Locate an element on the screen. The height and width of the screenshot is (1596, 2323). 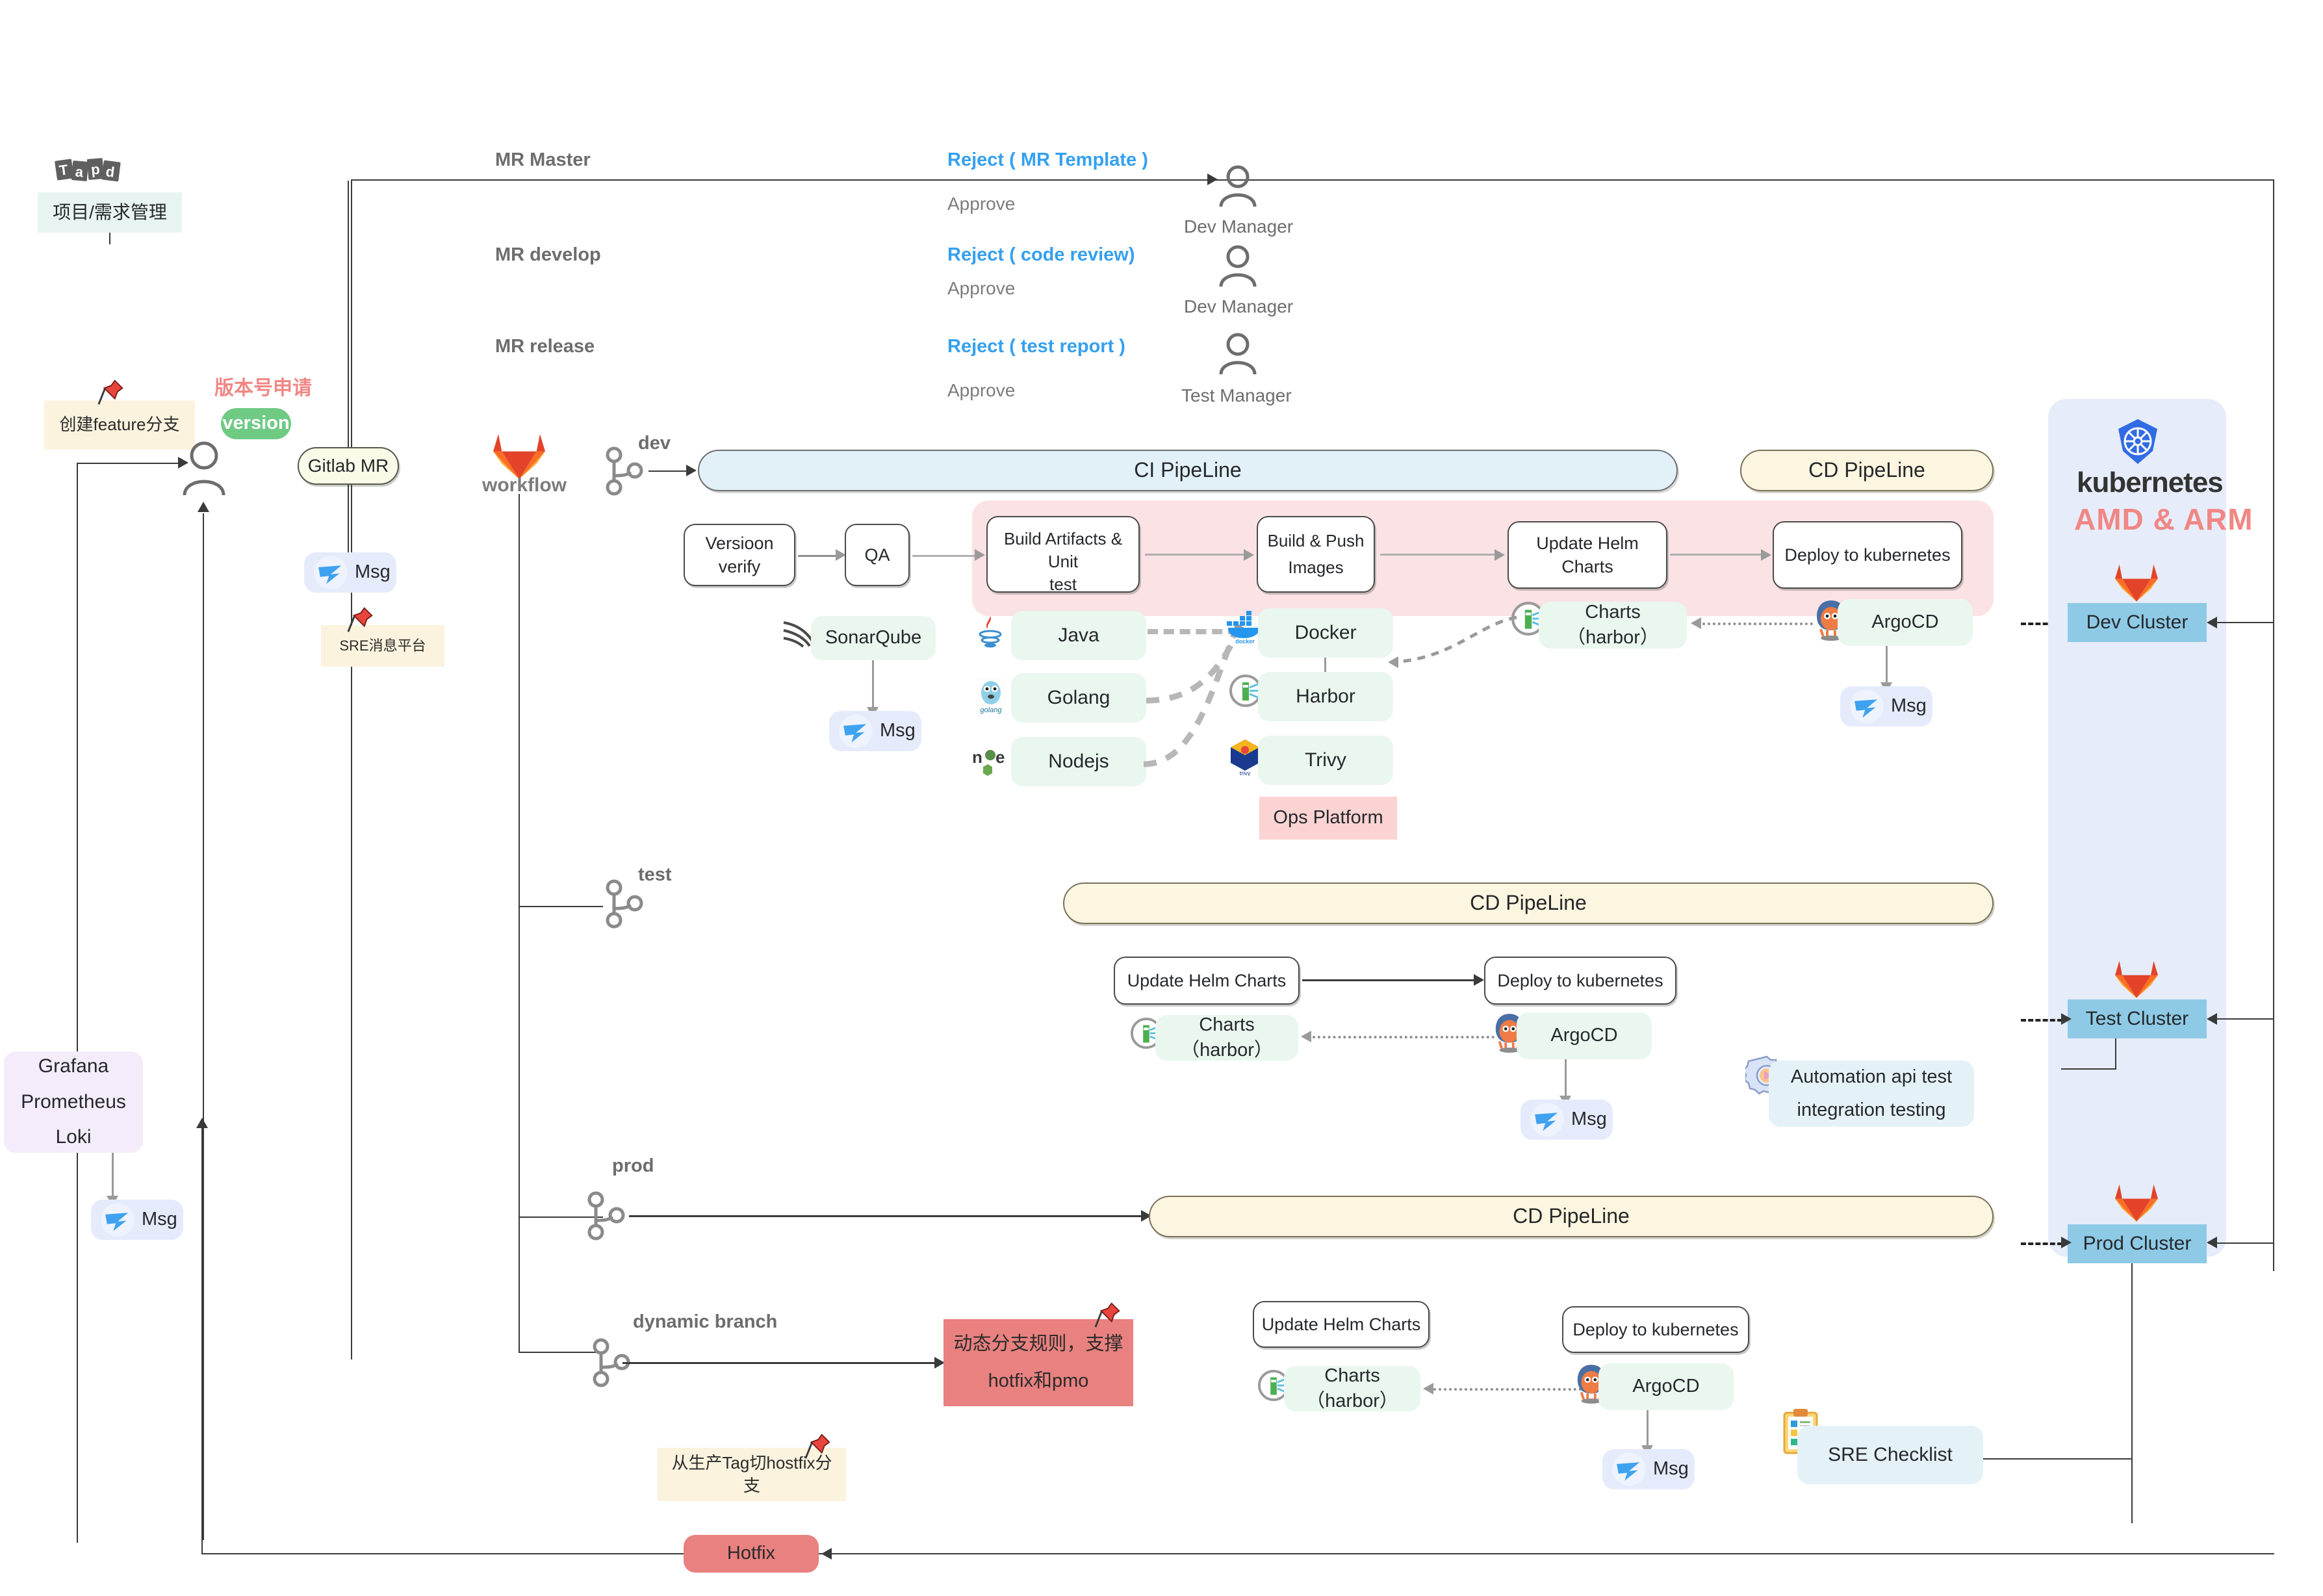
cd-pipeline-prod-label: CD PipeLine is located at coordinates (1571, 1216).